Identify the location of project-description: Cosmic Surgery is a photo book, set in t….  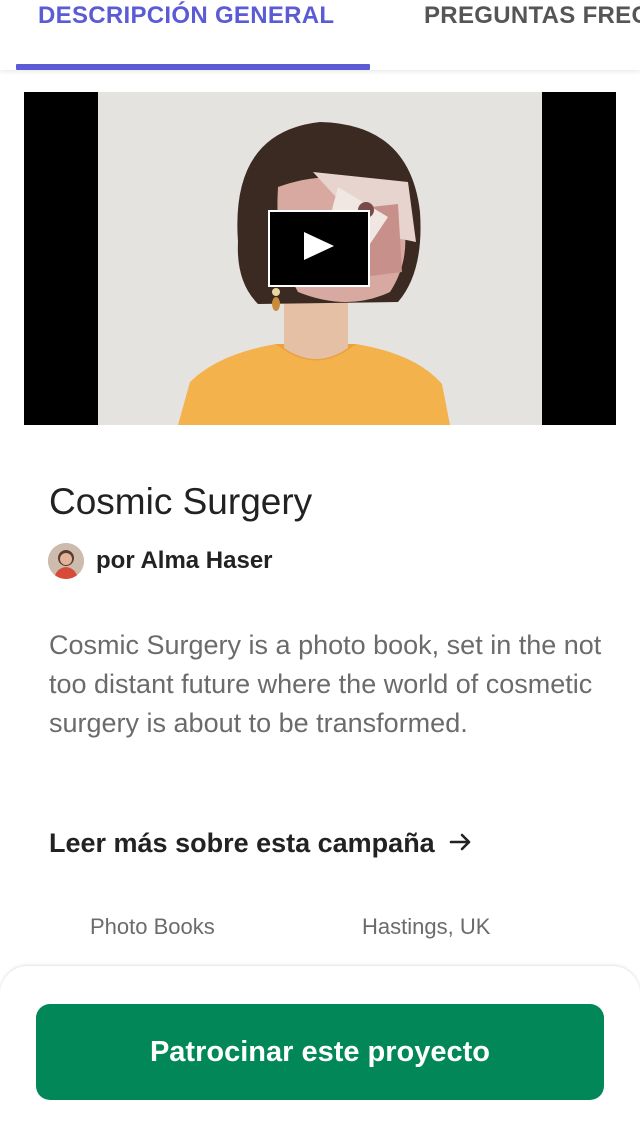
(325, 684).